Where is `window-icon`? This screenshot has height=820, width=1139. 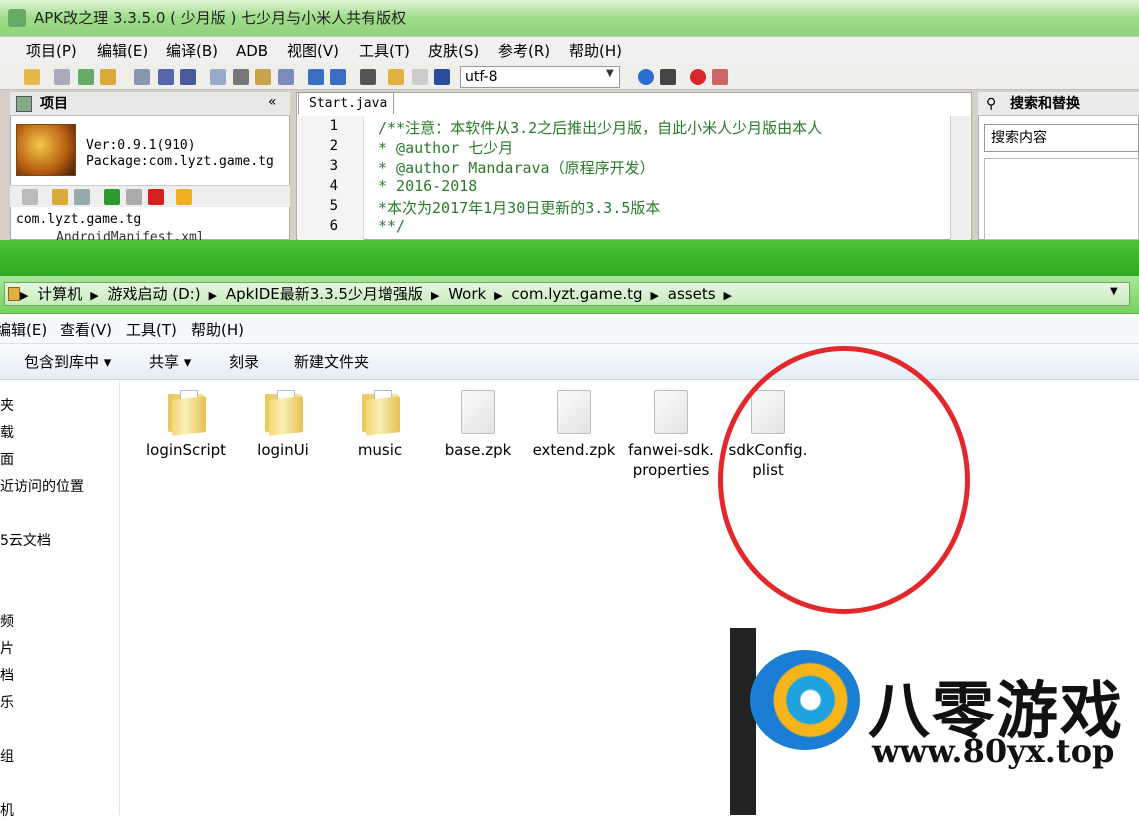
window-icon is located at coordinates (442, 77).